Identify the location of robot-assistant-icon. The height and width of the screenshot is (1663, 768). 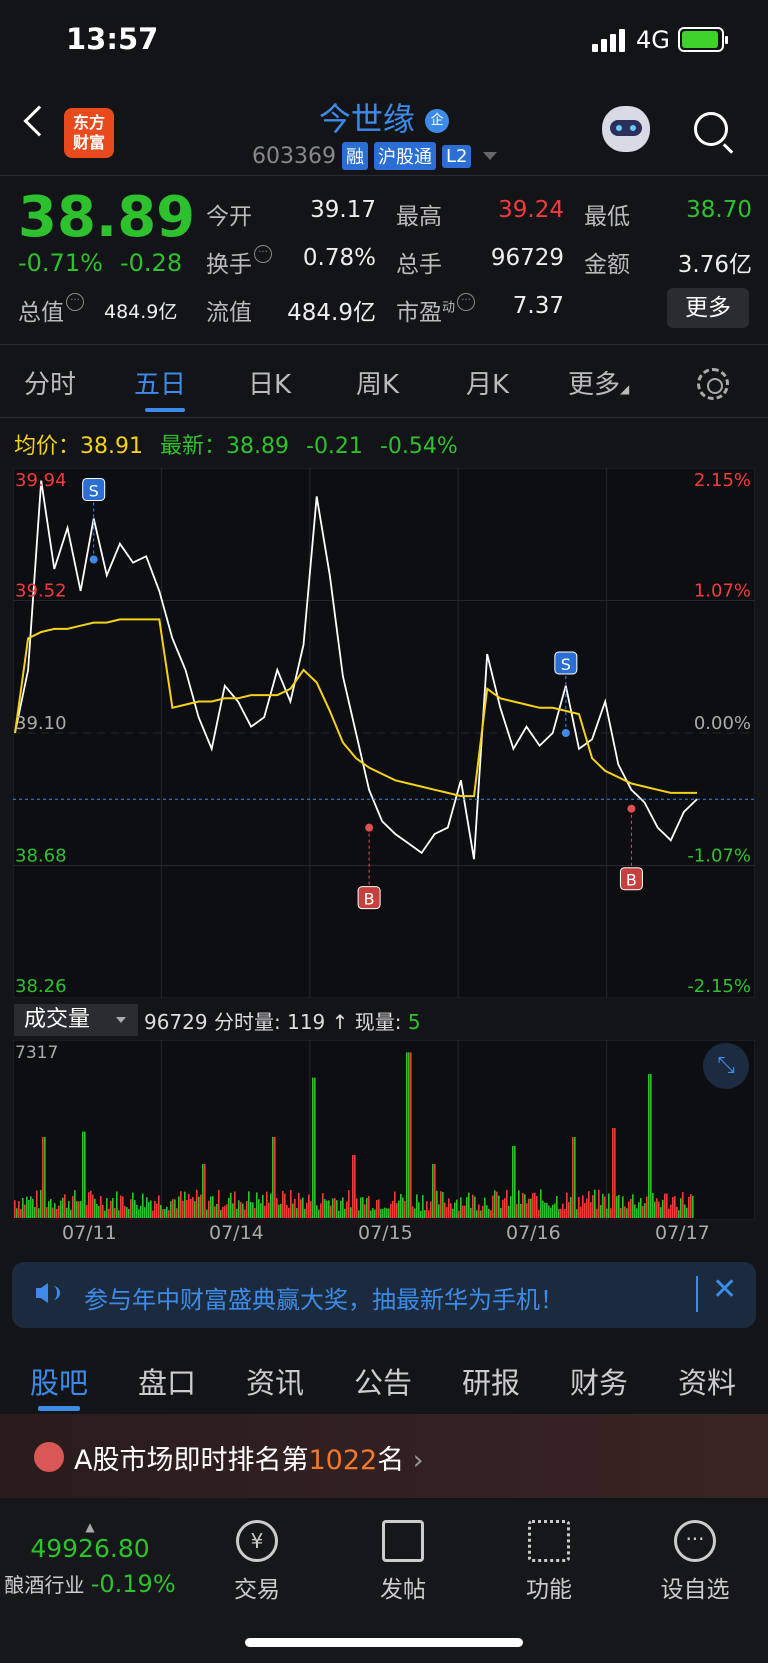
(626, 129).